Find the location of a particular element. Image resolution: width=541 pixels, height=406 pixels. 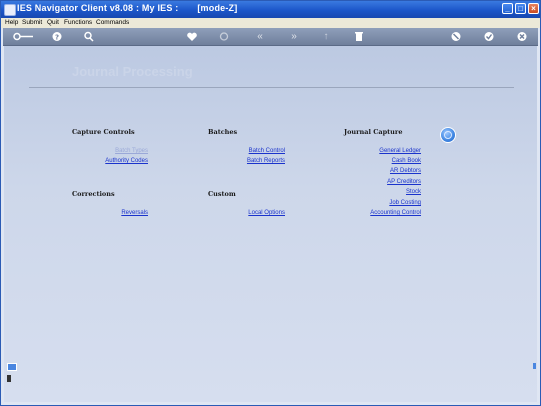

info-icon is located at coordinates (448, 135).